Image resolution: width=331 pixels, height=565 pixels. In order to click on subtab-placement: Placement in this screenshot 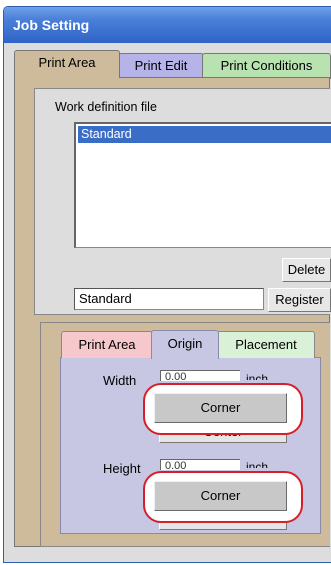, I will do `click(266, 344)`.